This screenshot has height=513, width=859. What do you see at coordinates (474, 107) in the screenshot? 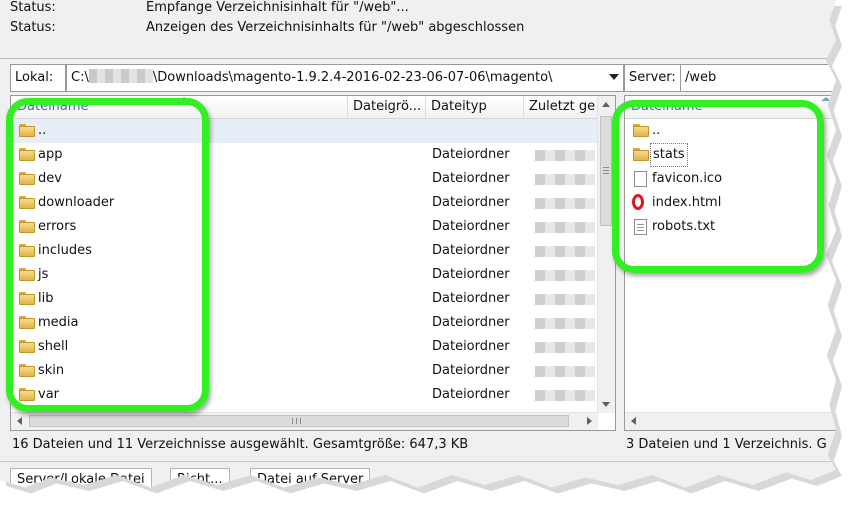
I see `column-dateityp: Dateityp` at bounding box center [474, 107].